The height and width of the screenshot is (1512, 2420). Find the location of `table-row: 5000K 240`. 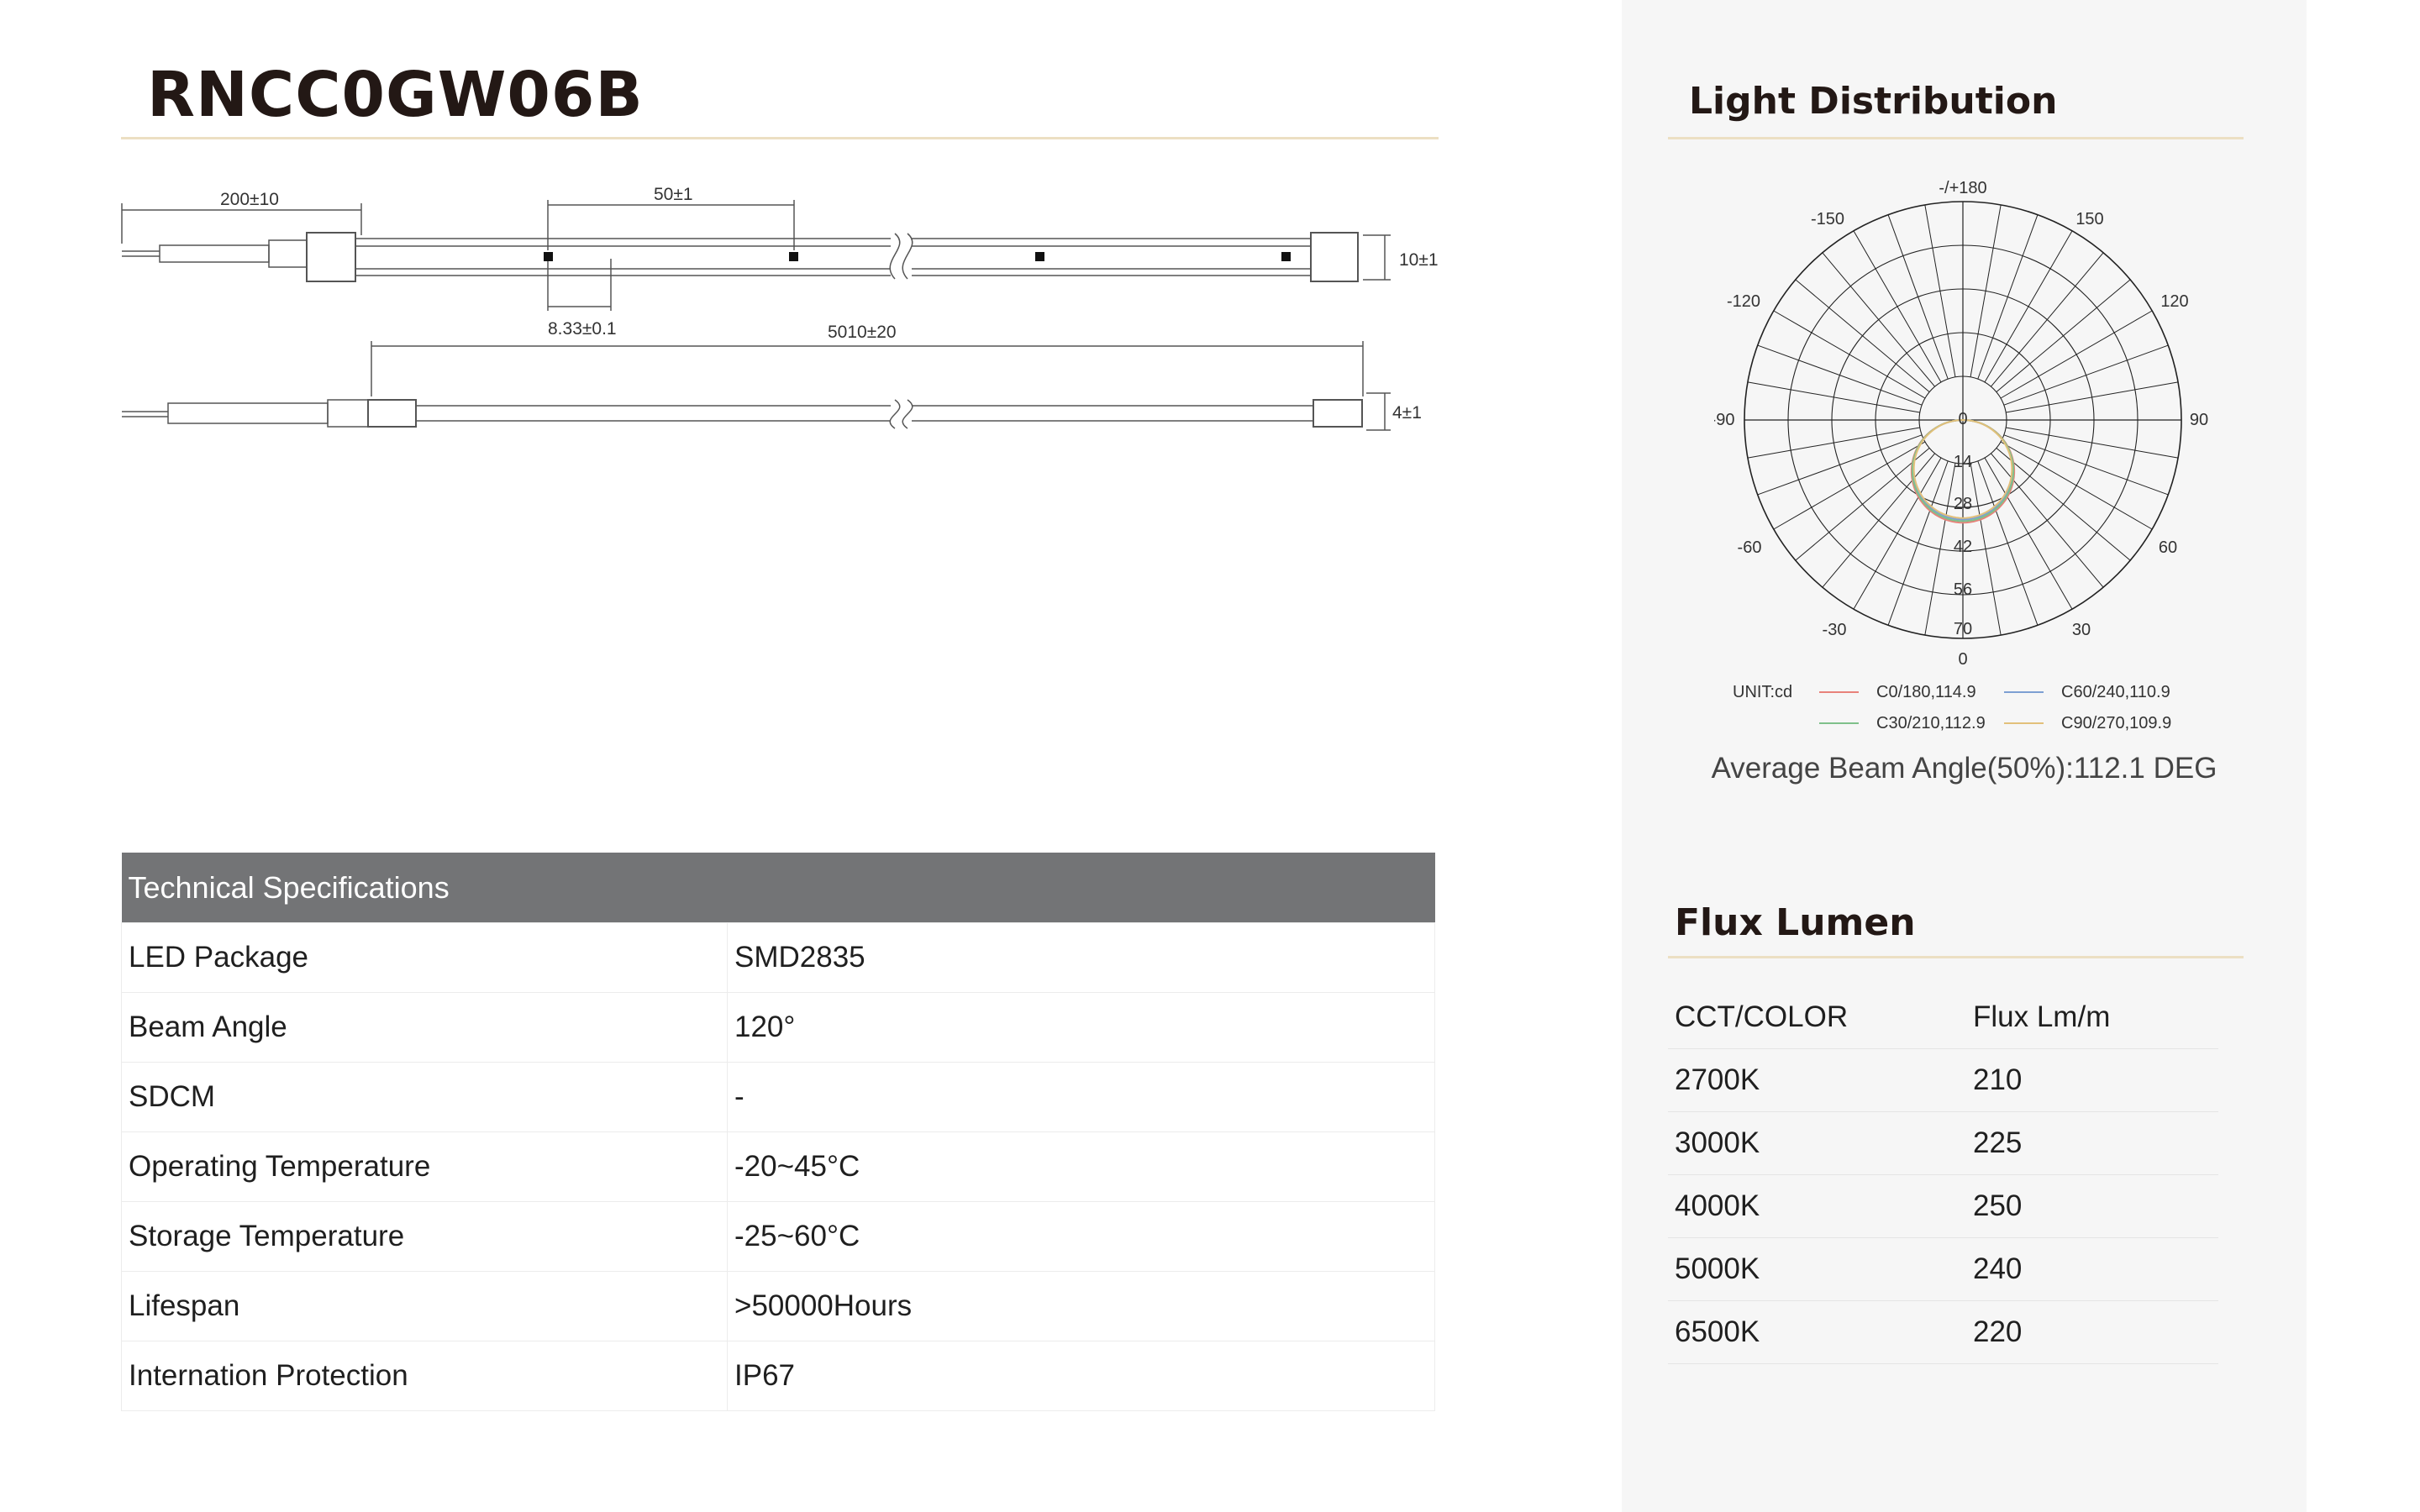

table-row: 5000K 240 is located at coordinates (1943, 1269).